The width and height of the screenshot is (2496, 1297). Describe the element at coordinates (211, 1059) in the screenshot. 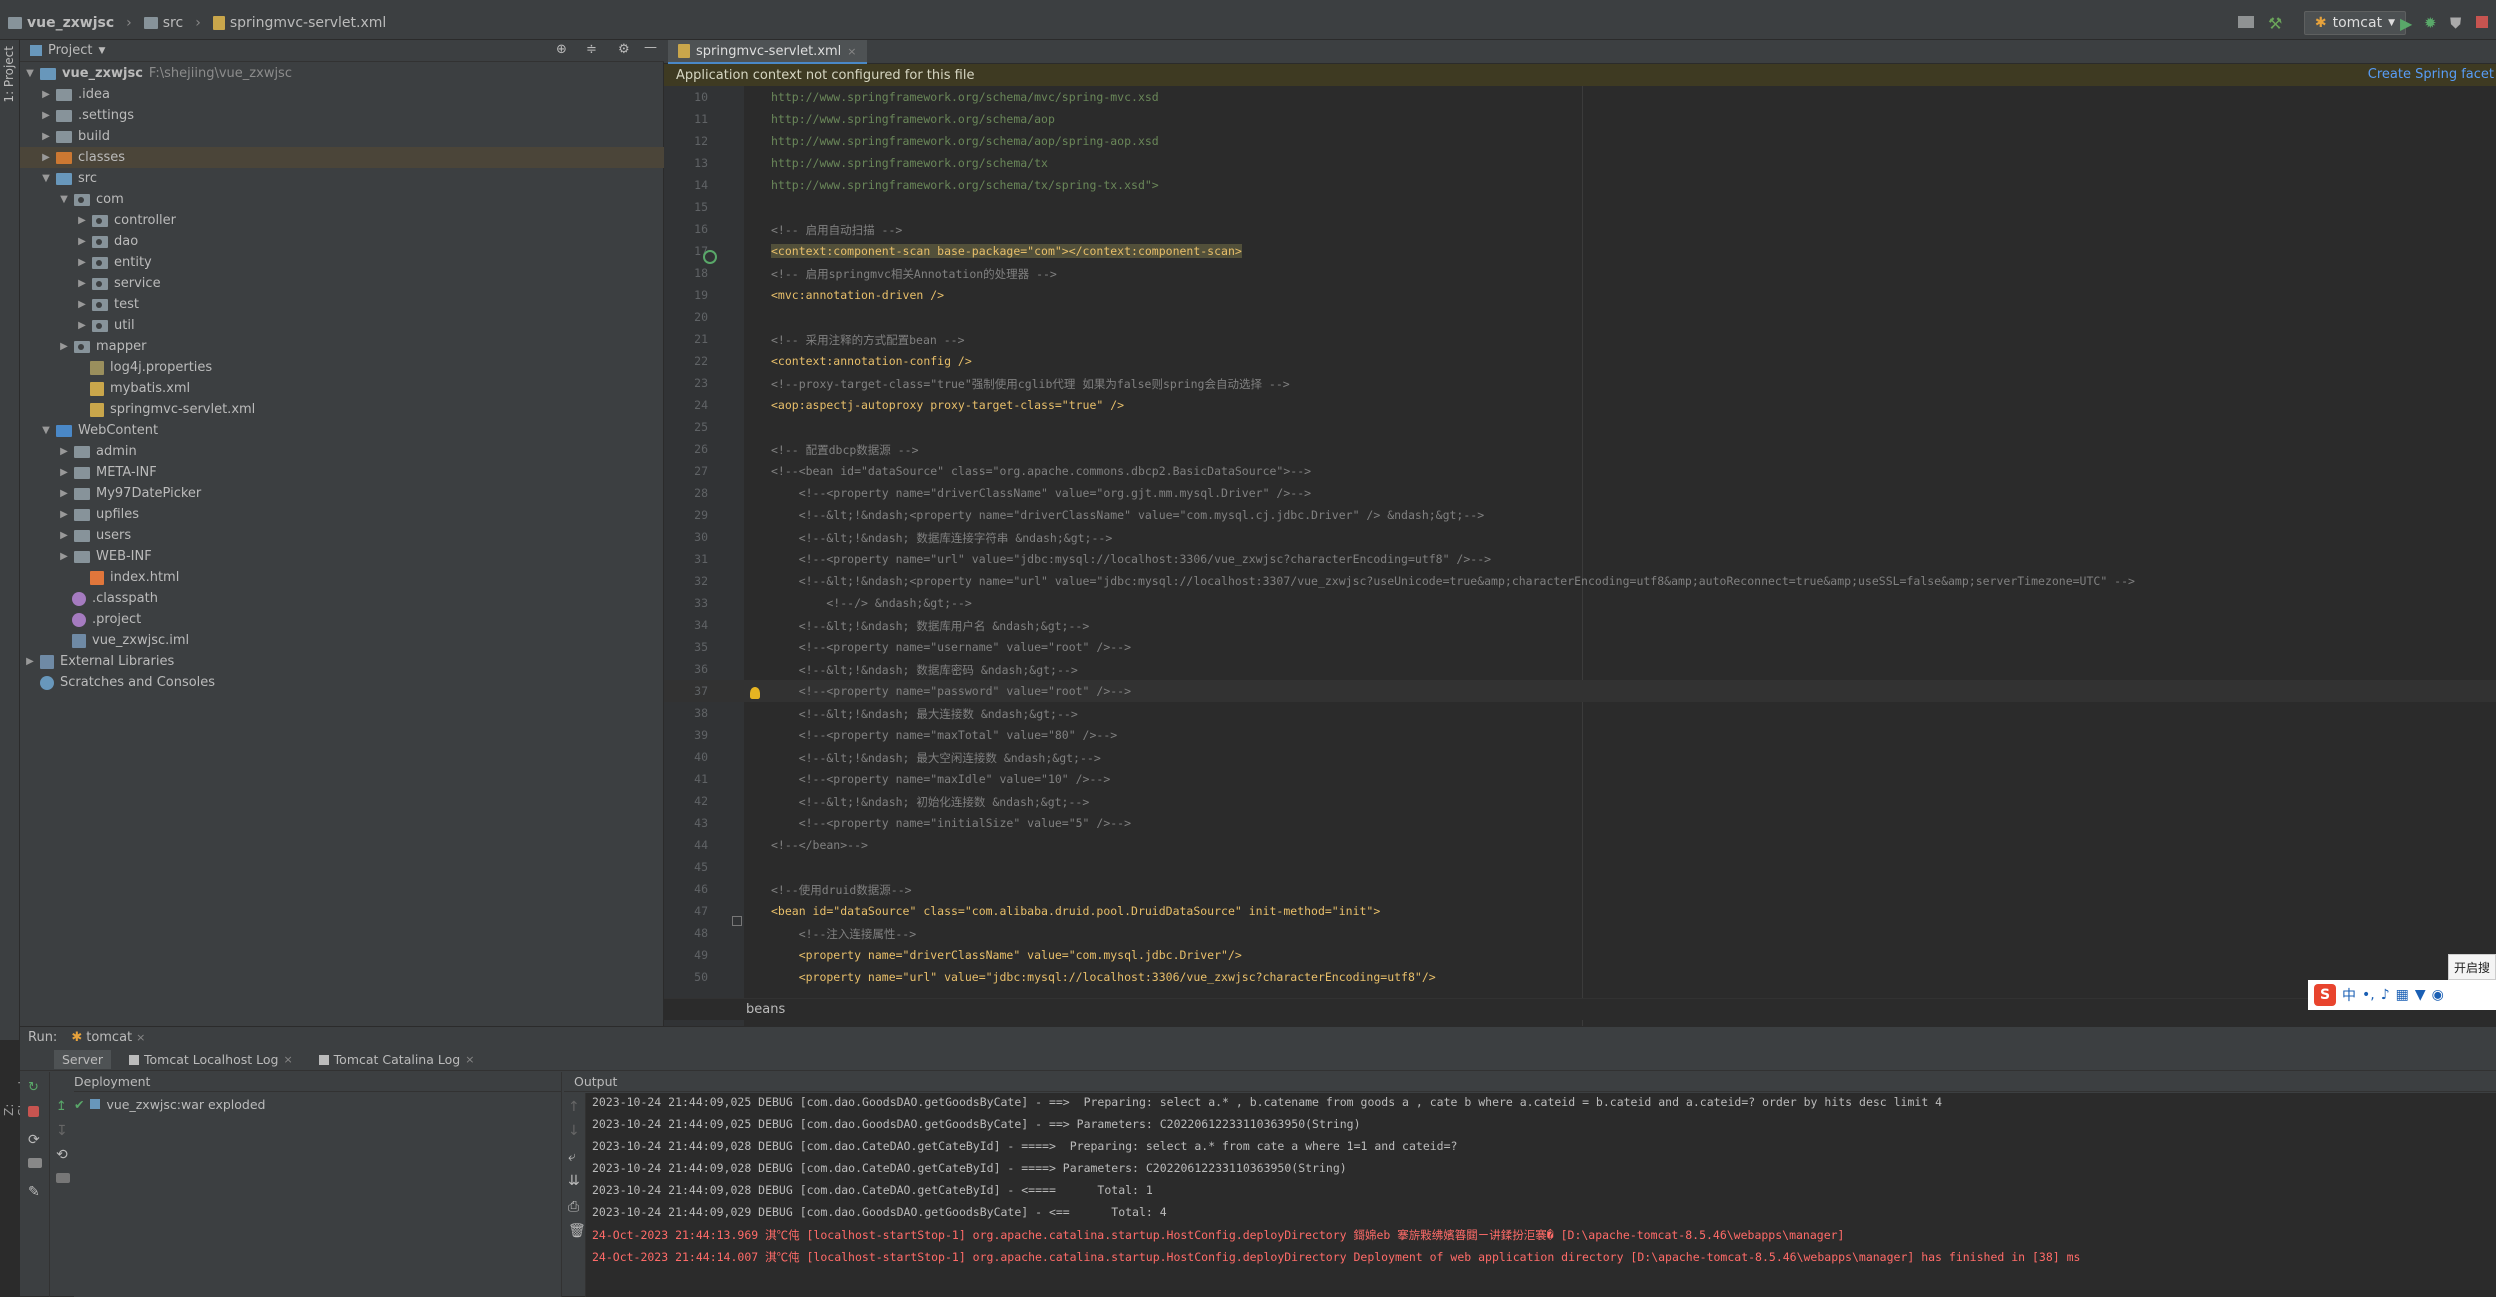

I see `tab-tomcat-localhost-log: Tomcat Localhost Log ×` at that location.